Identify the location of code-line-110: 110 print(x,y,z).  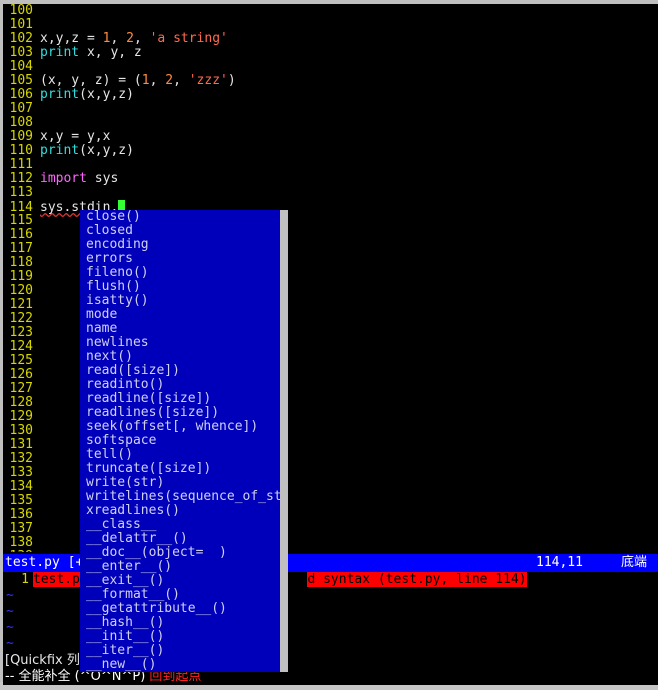
(330, 151).